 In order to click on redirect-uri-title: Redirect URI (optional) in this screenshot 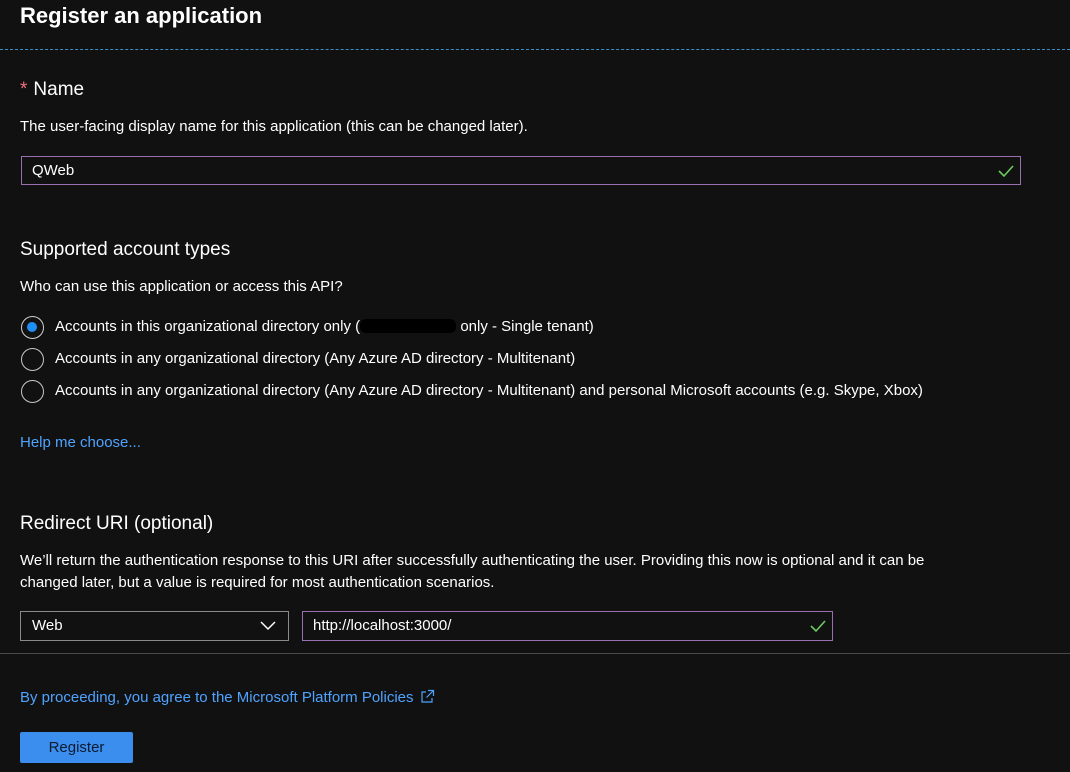, I will do `click(117, 523)`.